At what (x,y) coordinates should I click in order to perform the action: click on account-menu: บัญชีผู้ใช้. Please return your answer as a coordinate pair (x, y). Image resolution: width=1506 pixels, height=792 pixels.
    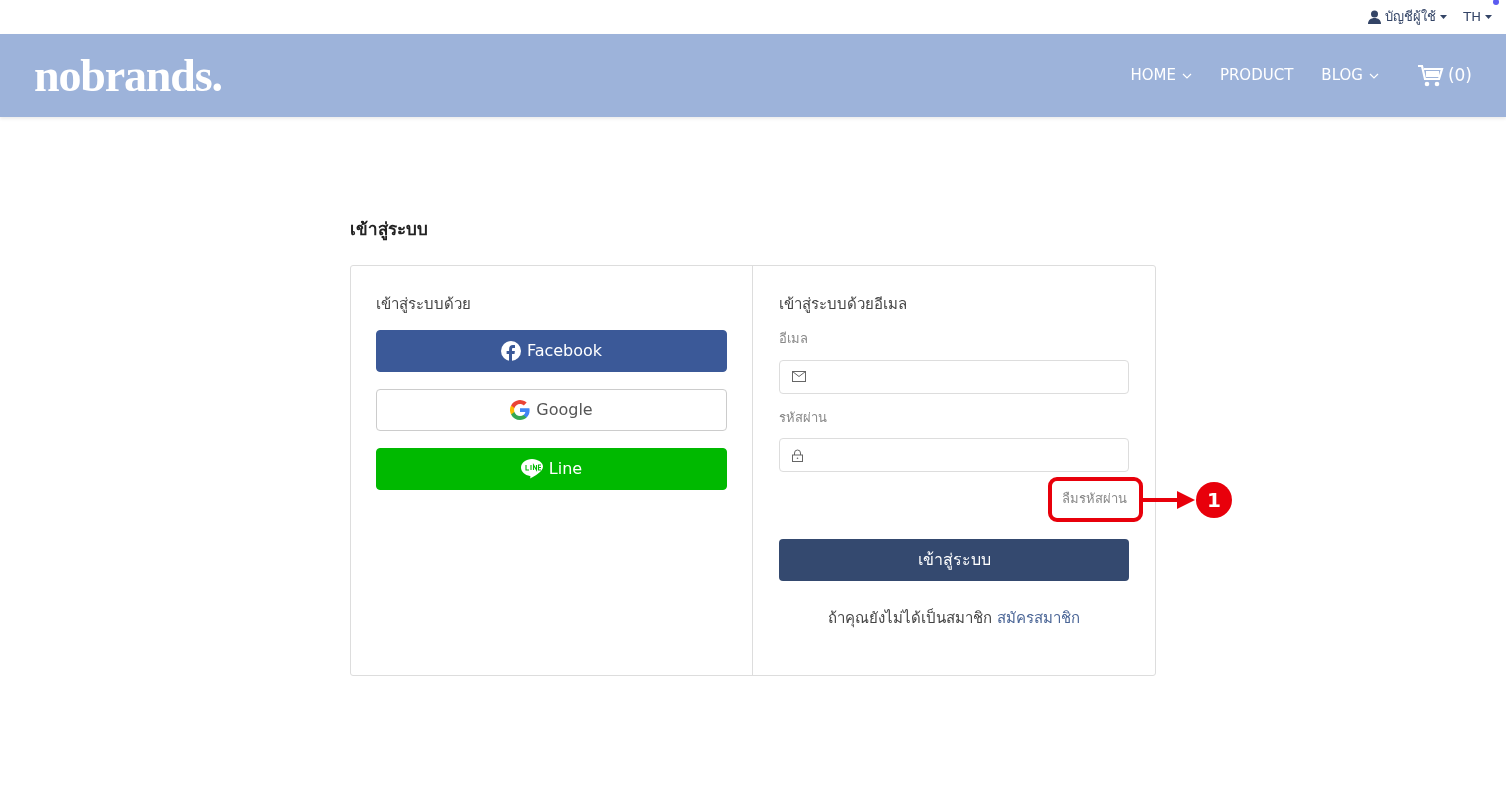
    Looking at the image, I should click on (1408, 17).